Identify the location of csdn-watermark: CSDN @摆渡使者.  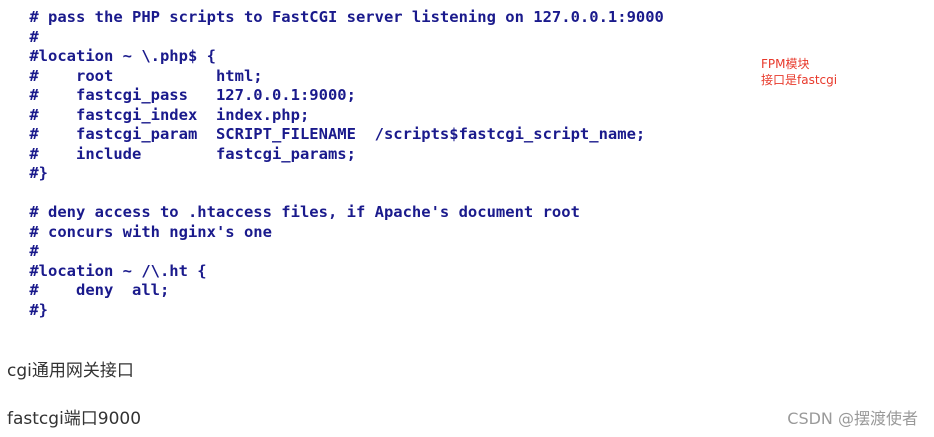
(852, 418).